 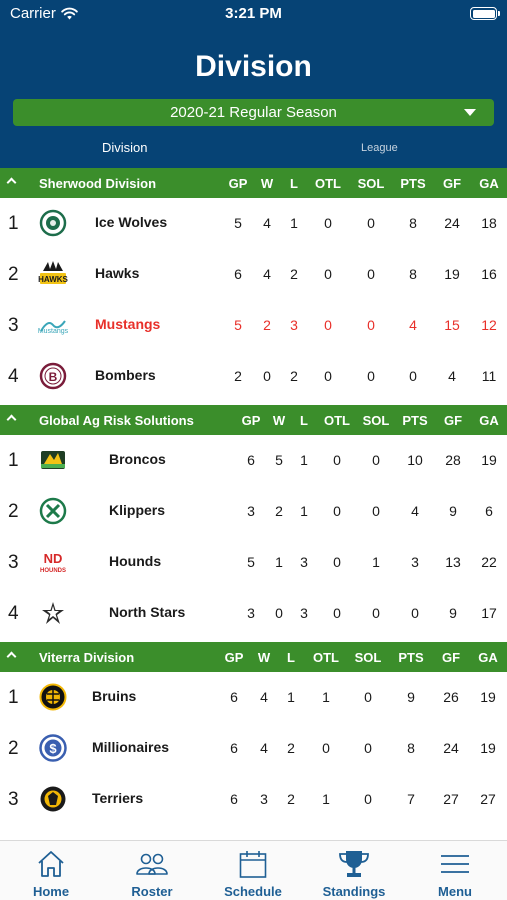 I want to click on status-time: 3:21 PM, so click(x=253, y=13).